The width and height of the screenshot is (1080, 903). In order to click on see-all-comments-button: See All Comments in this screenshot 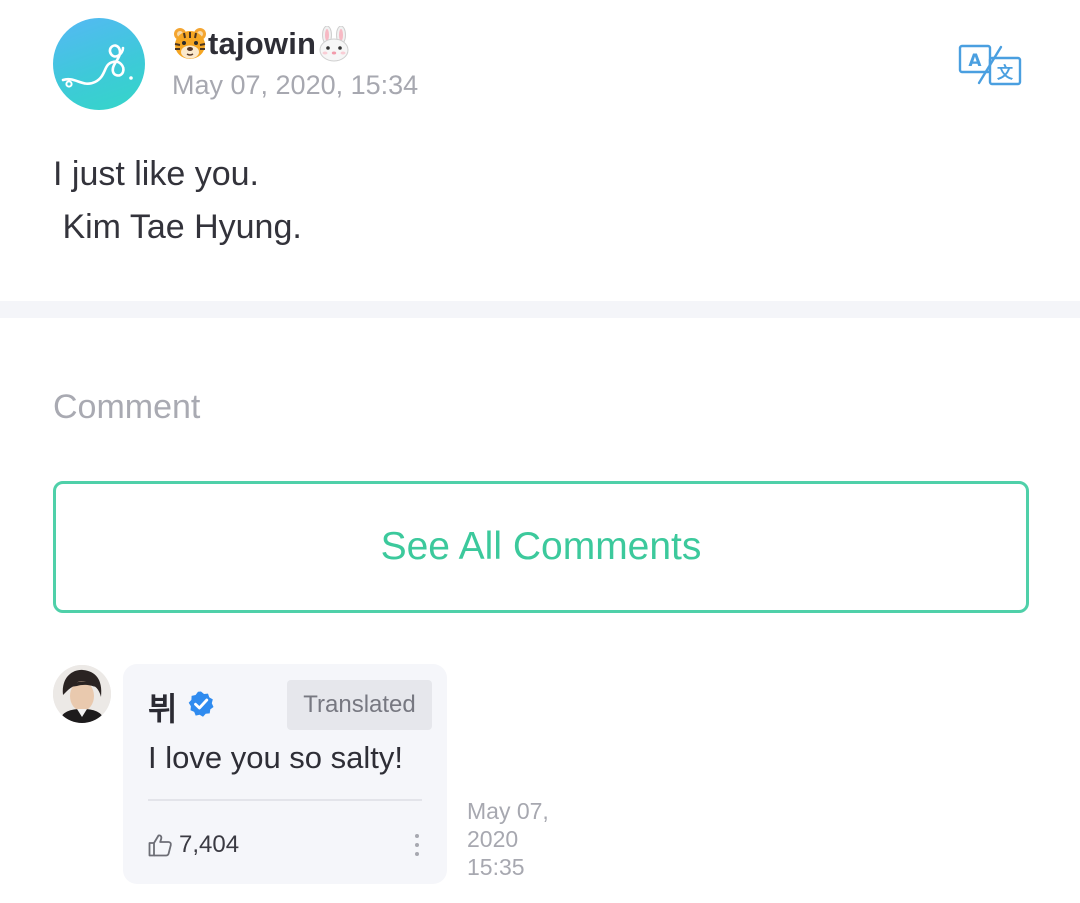, I will do `click(541, 547)`.